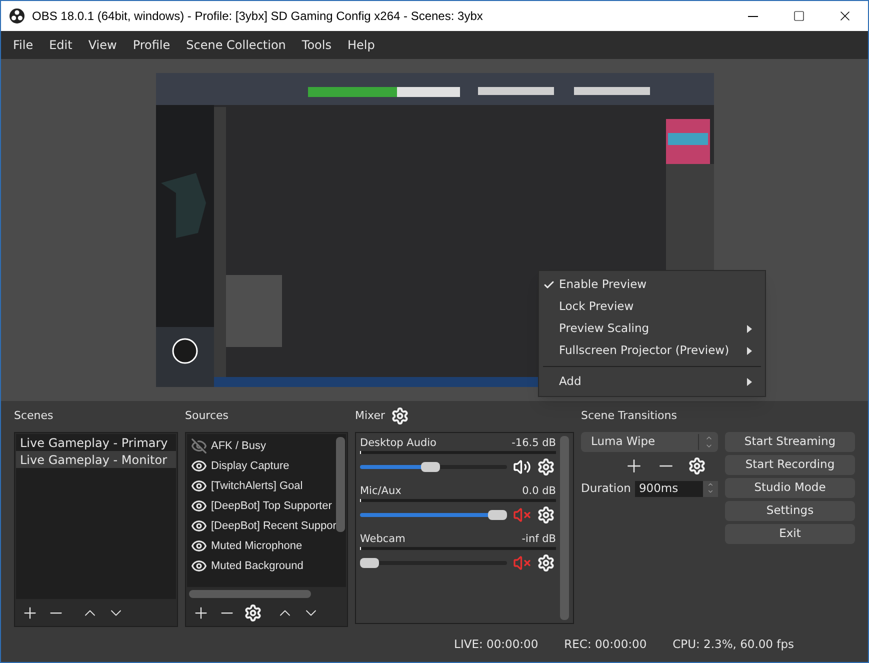 This screenshot has height=663, width=869. What do you see at coordinates (676, 488) in the screenshot?
I see `duration-field: 900ms` at bounding box center [676, 488].